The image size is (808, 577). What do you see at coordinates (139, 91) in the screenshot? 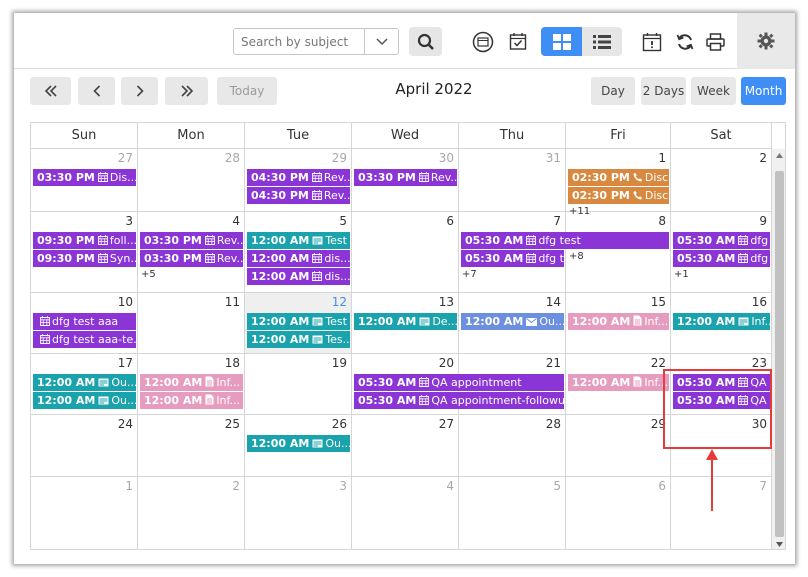
I see `next-month-button` at bounding box center [139, 91].